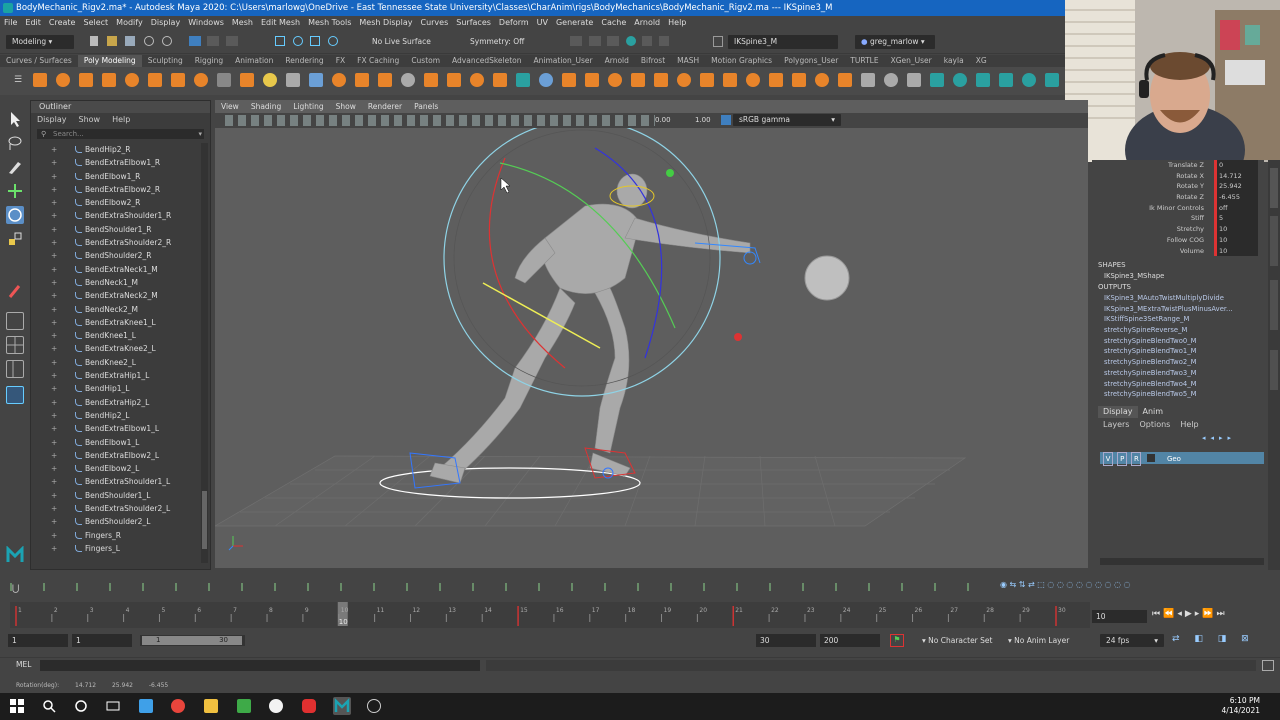  What do you see at coordinates (117, 548) in the screenshot?
I see `outliner-item: + Fingers_L` at bounding box center [117, 548].